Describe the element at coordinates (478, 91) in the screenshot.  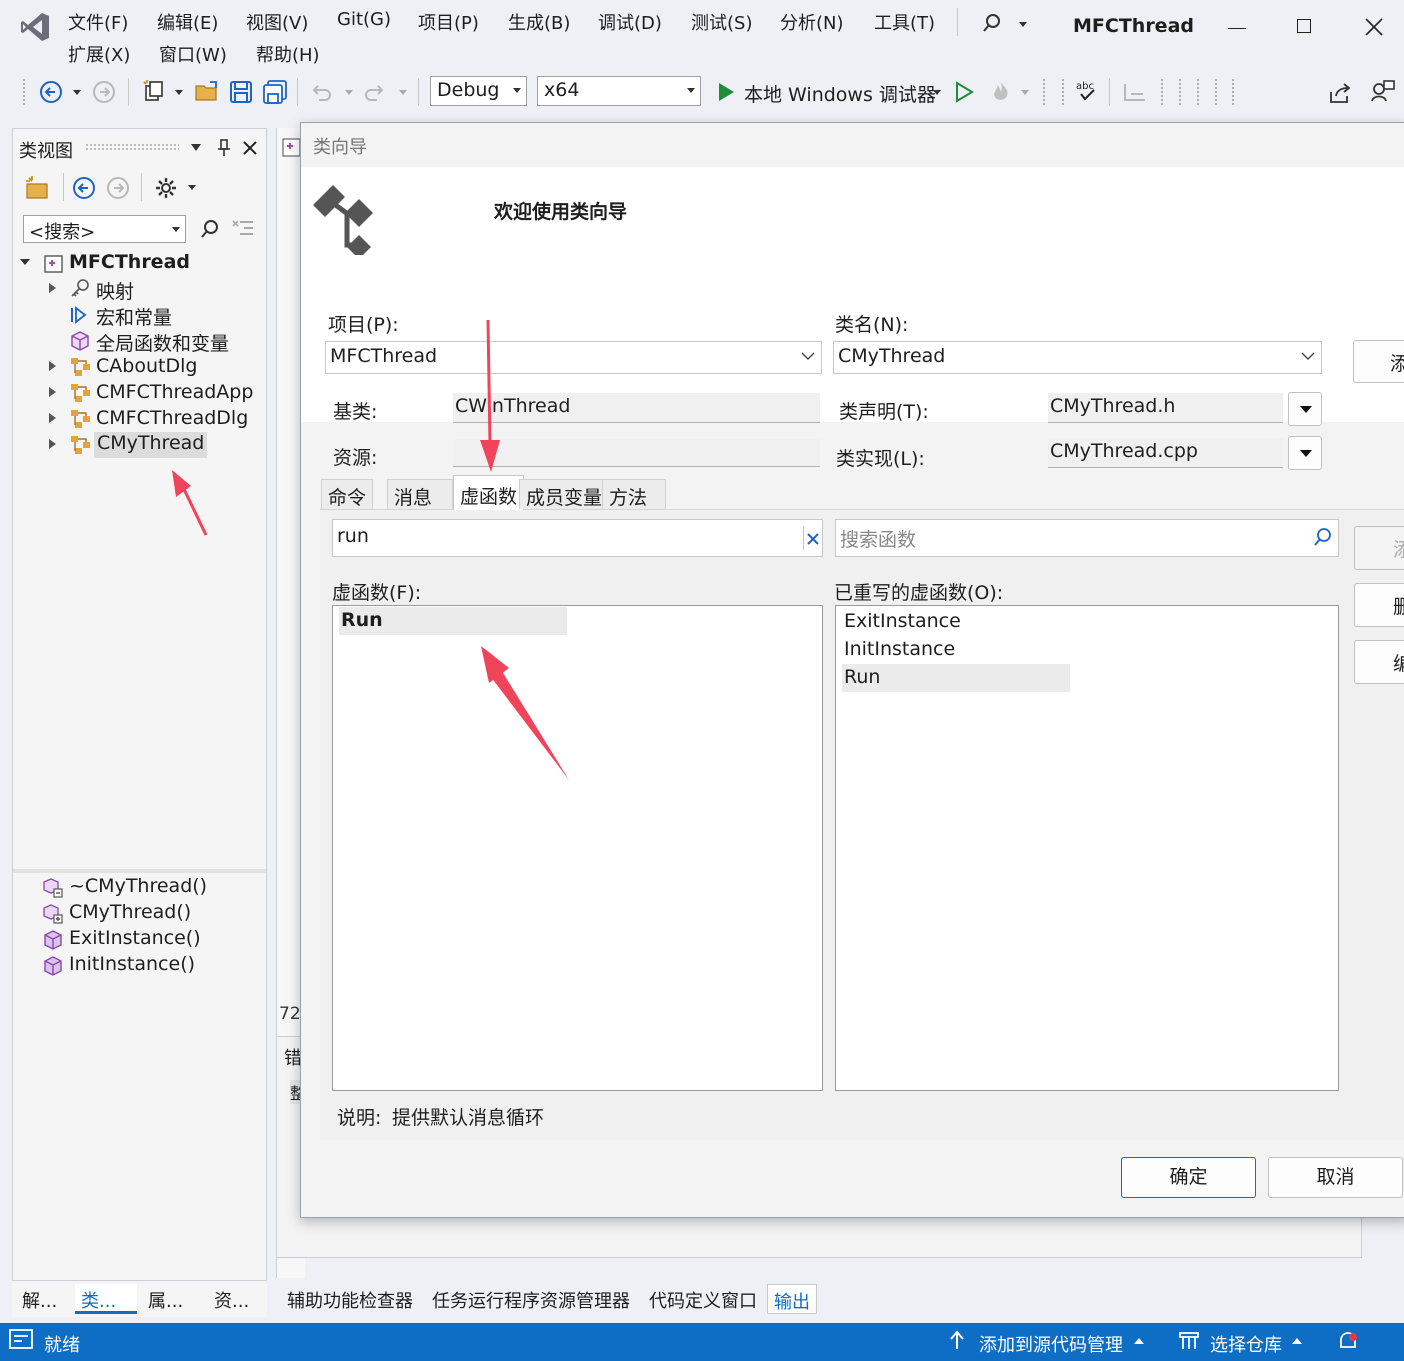
I see `solution-config-dropdown: Debug` at that location.